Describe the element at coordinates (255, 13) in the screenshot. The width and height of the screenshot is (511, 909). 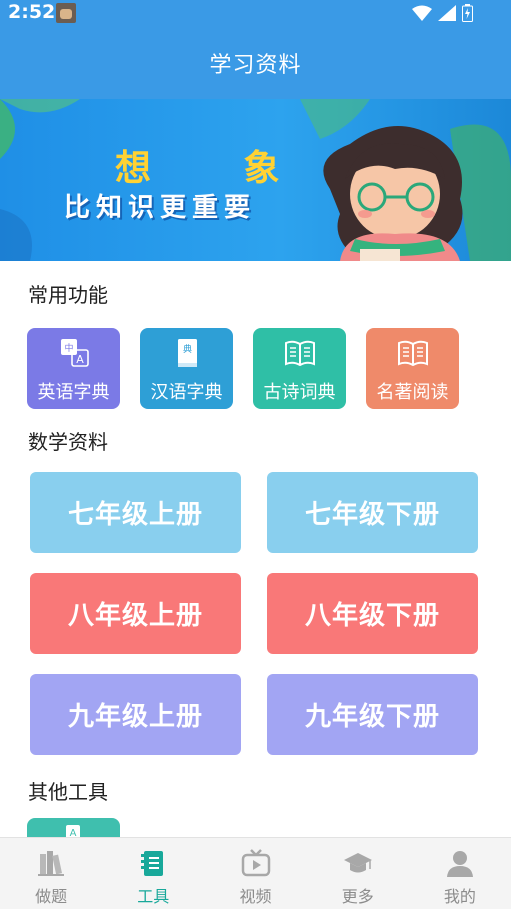
I see `status-bar: 2:52` at that location.